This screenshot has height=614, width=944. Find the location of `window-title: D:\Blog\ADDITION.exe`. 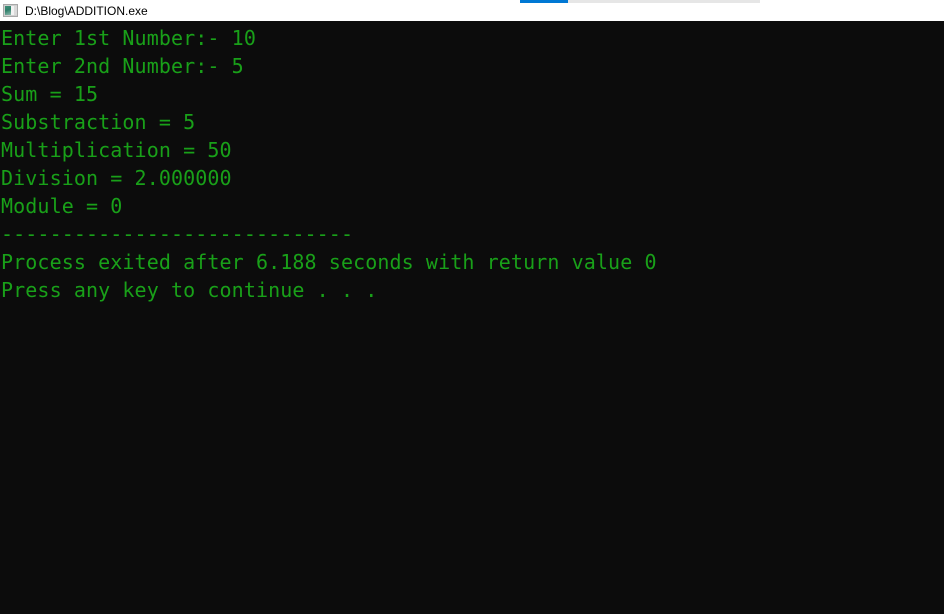

window-title: D:\Blog\ADDITION.exe is located at coordinates (86, 10).